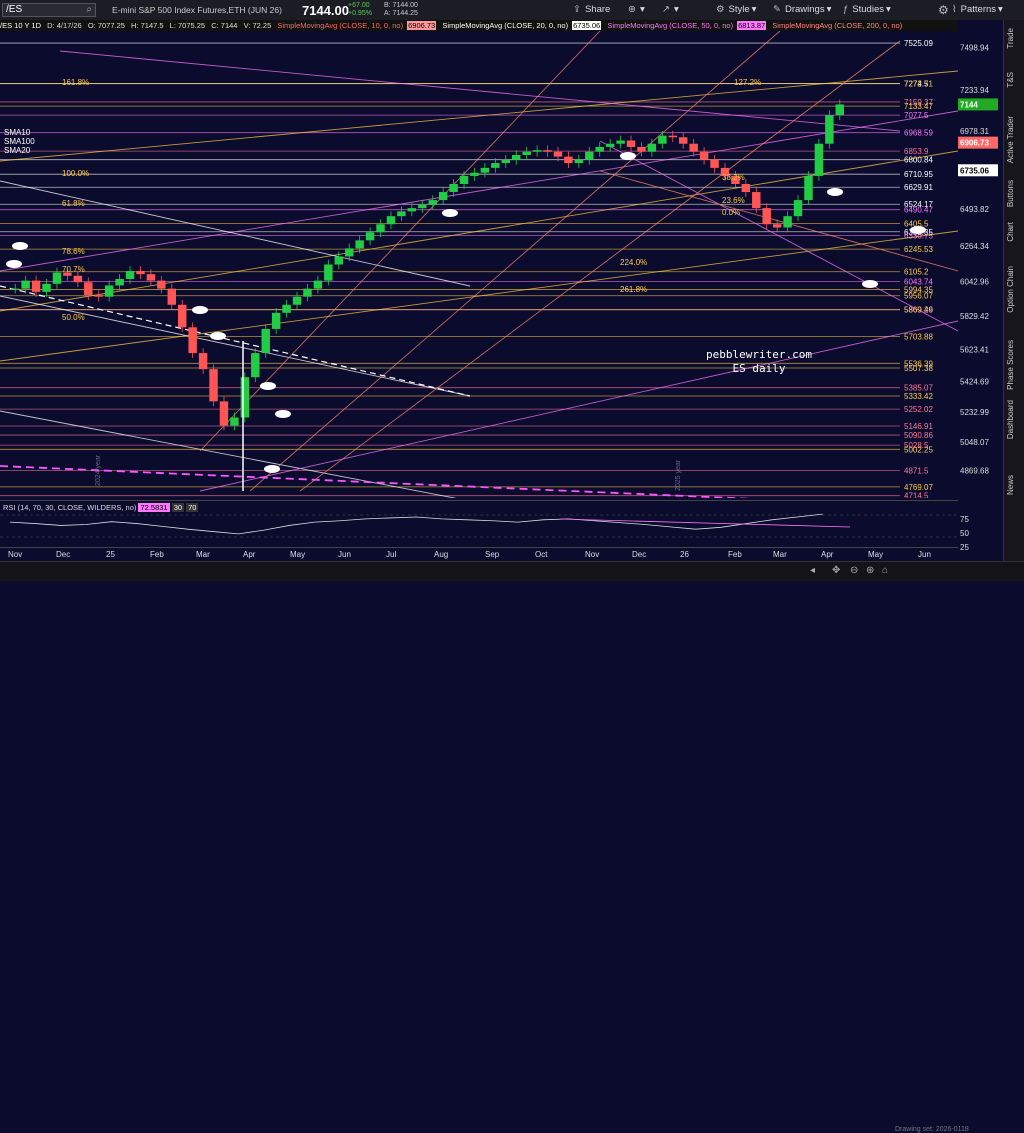 Image resolution: width=1024 pixels, height=1133 pixels. I want to click on lock-icon: ⌂, so click(885, 570).